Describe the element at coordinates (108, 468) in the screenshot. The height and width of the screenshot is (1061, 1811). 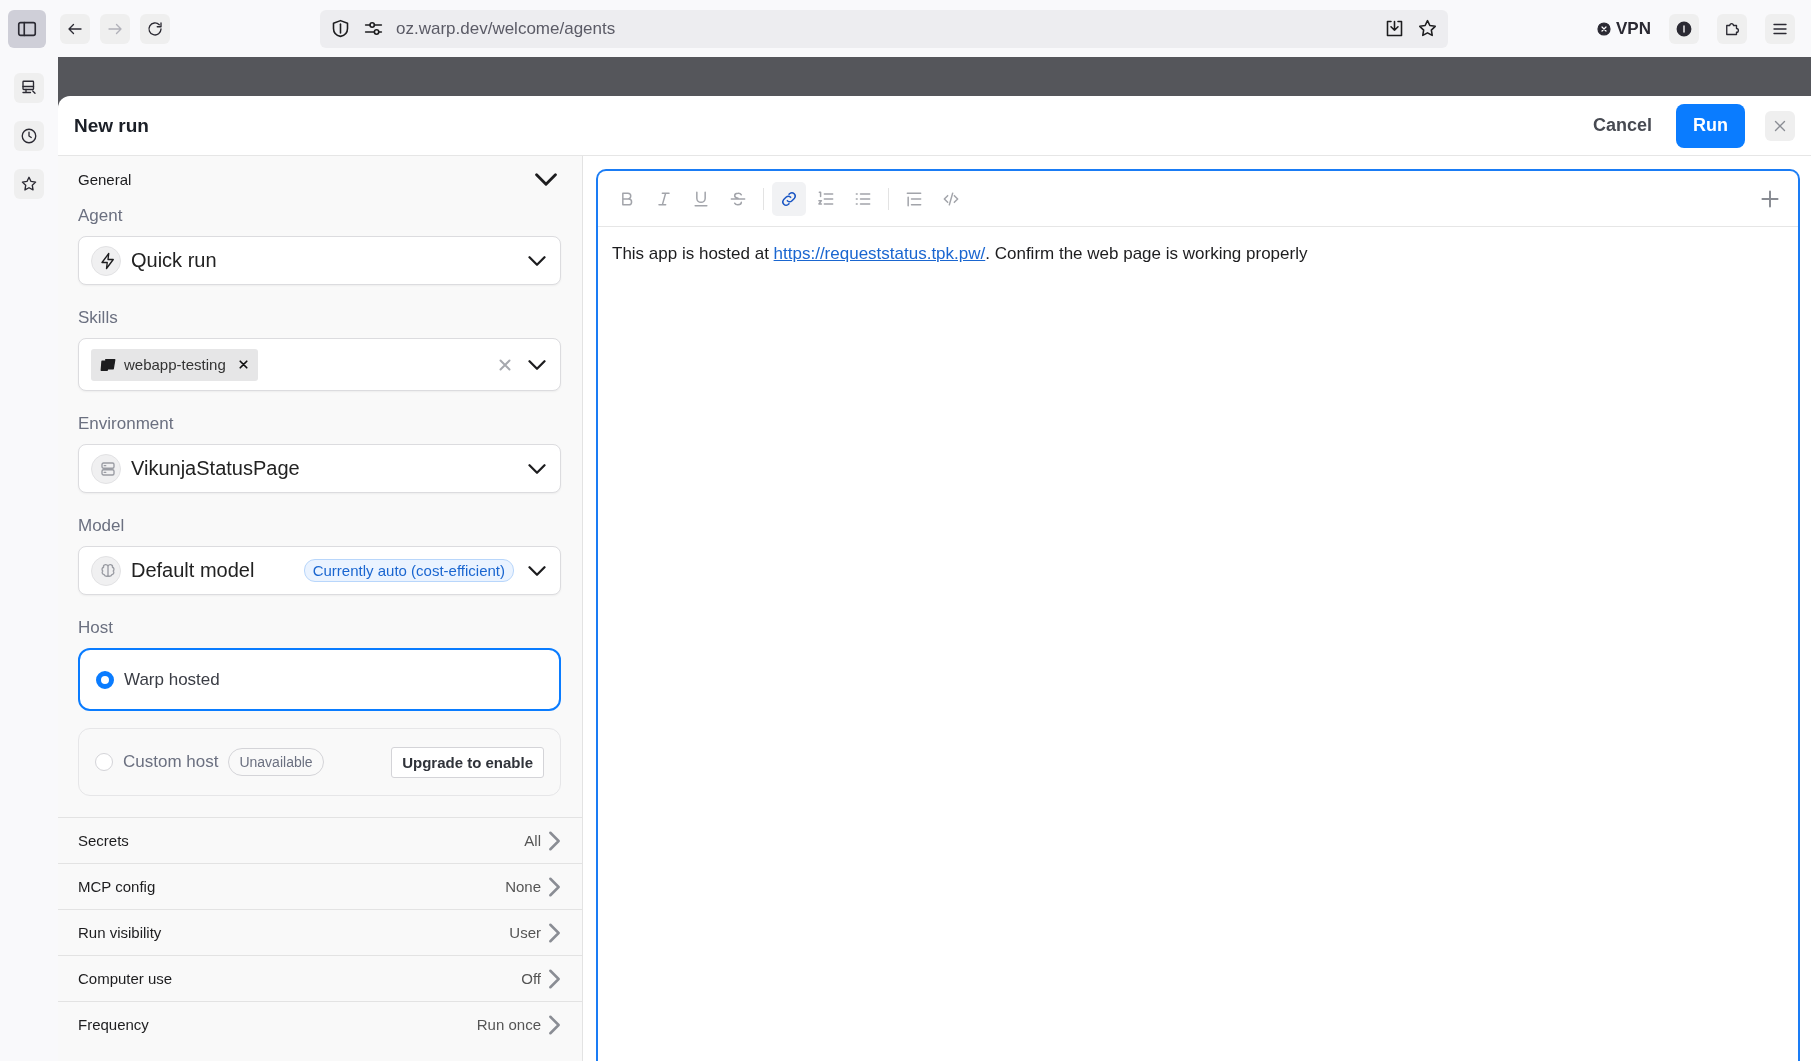
I see `server-icon` at that location.